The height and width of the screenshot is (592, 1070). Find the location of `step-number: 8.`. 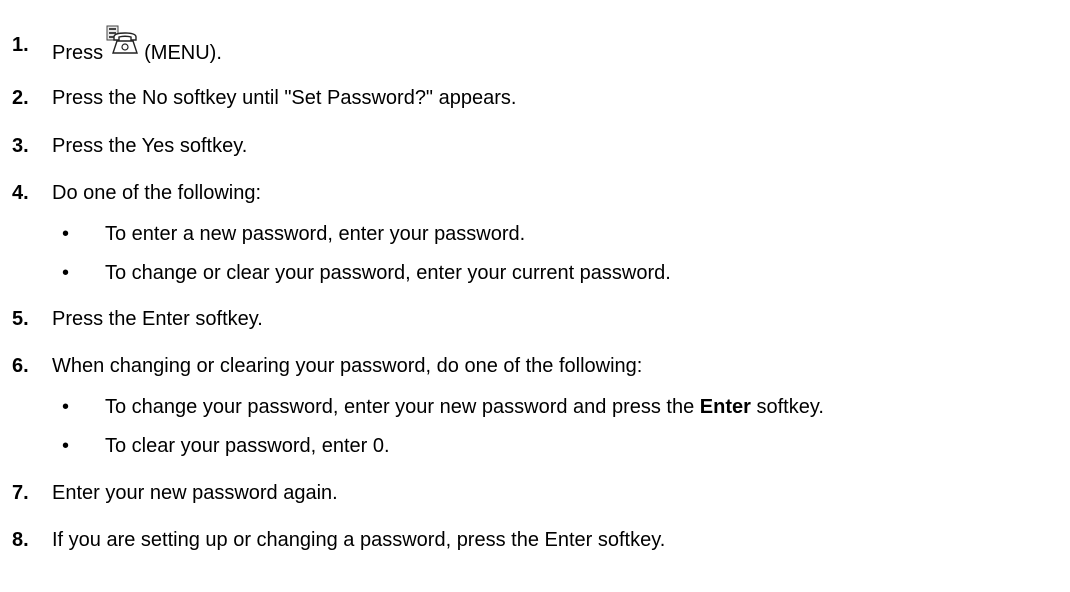

step-number: 8. is located at coordinates (20, 540).